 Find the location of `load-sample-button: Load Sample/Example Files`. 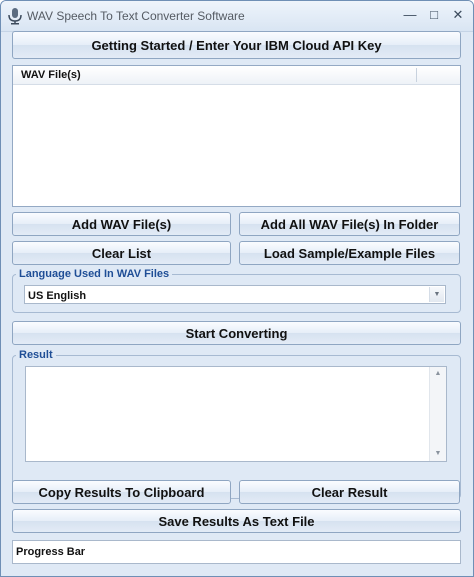

load-sample-button: Load Sample/Example Files is located at coordinates (349, 253).